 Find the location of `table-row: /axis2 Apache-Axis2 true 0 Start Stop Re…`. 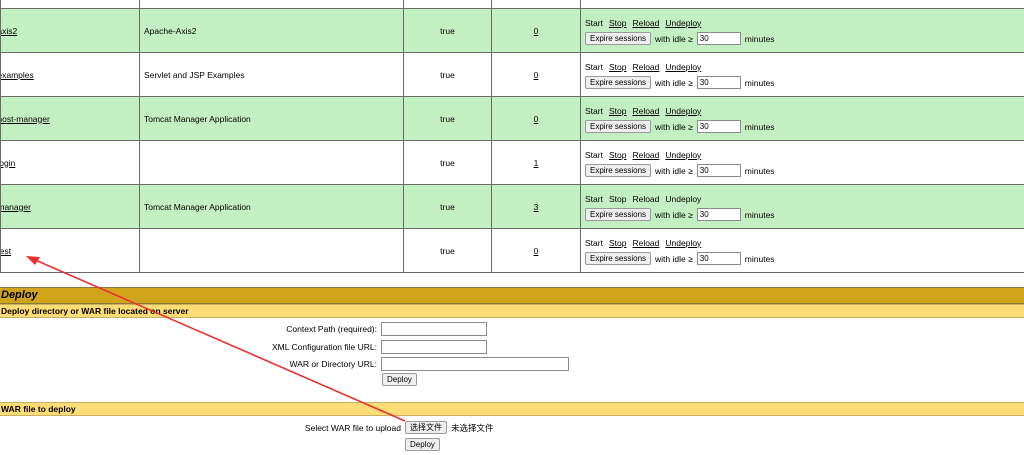

table-row: /axis2 Apache-Axis2 true 0 Start Stop Re… is located at coordinates (512, 30).